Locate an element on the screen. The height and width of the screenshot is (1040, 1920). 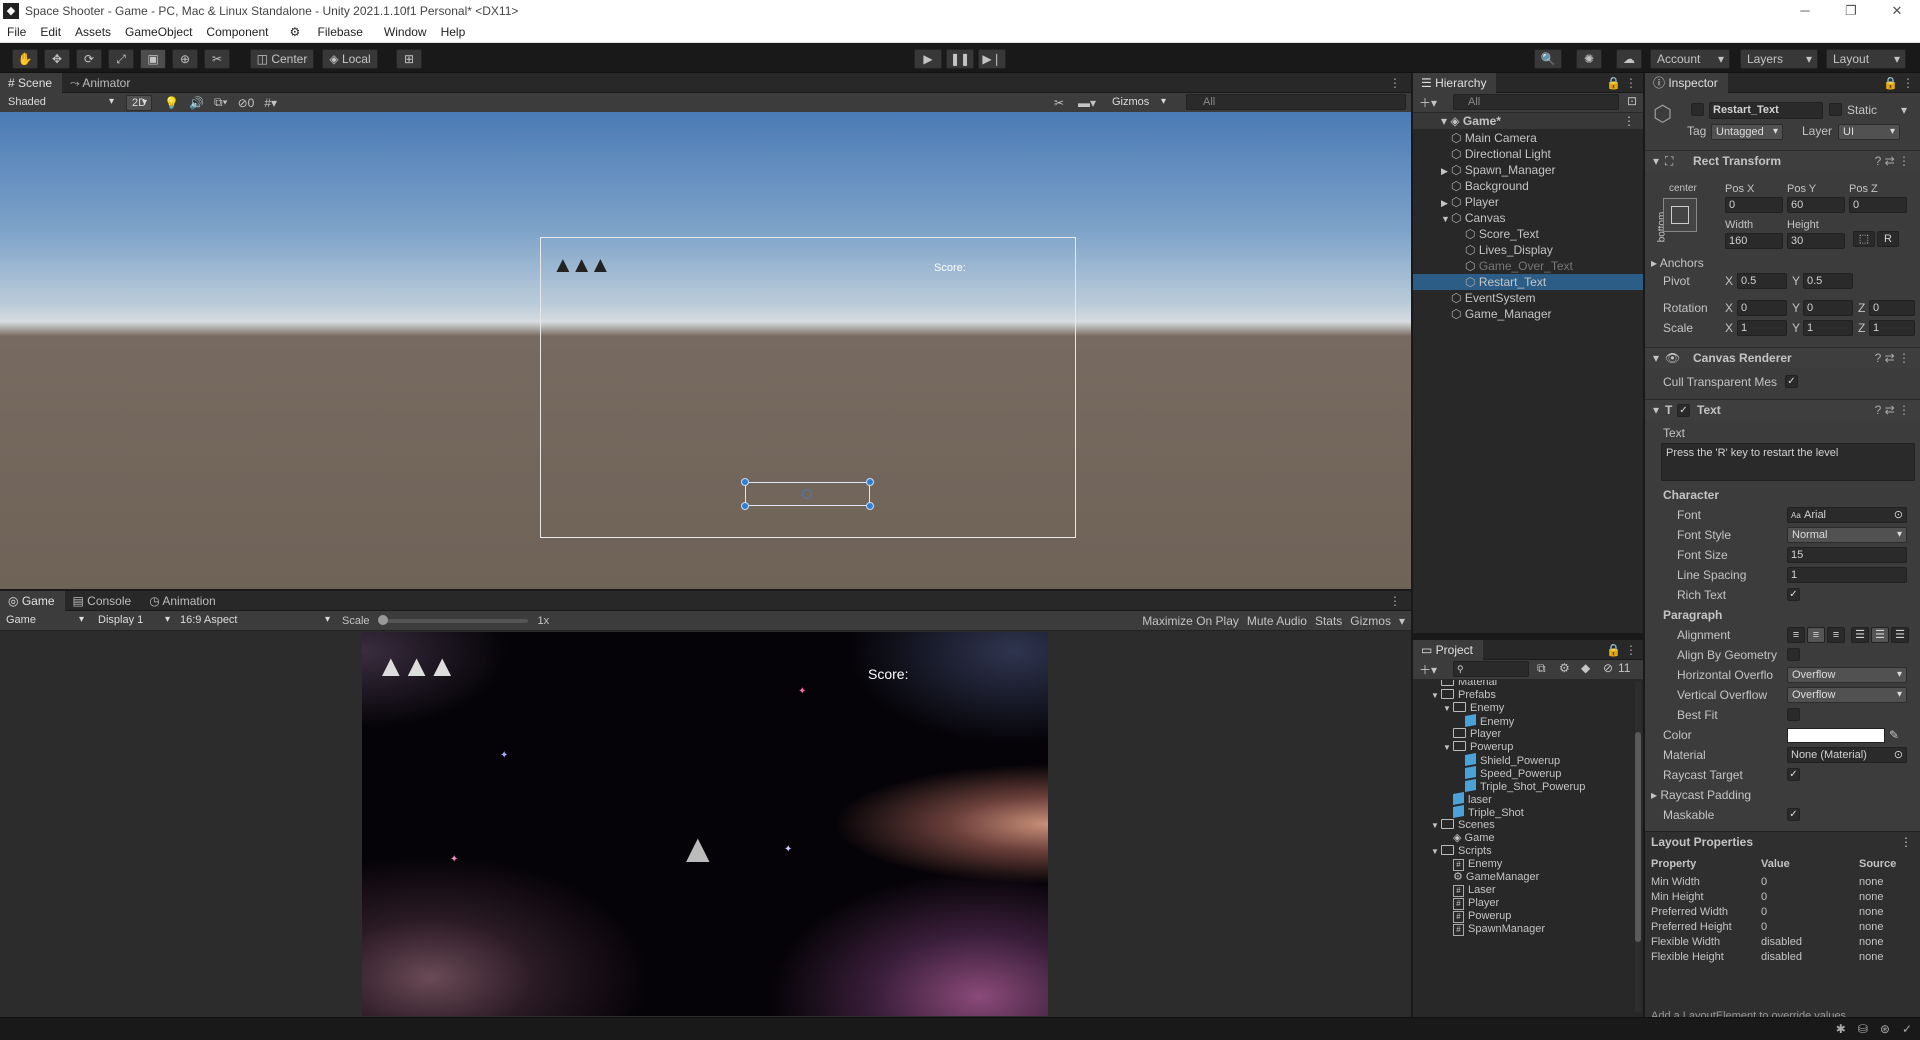
project-item: ◈ Game is located at coordinates (1453, 838).